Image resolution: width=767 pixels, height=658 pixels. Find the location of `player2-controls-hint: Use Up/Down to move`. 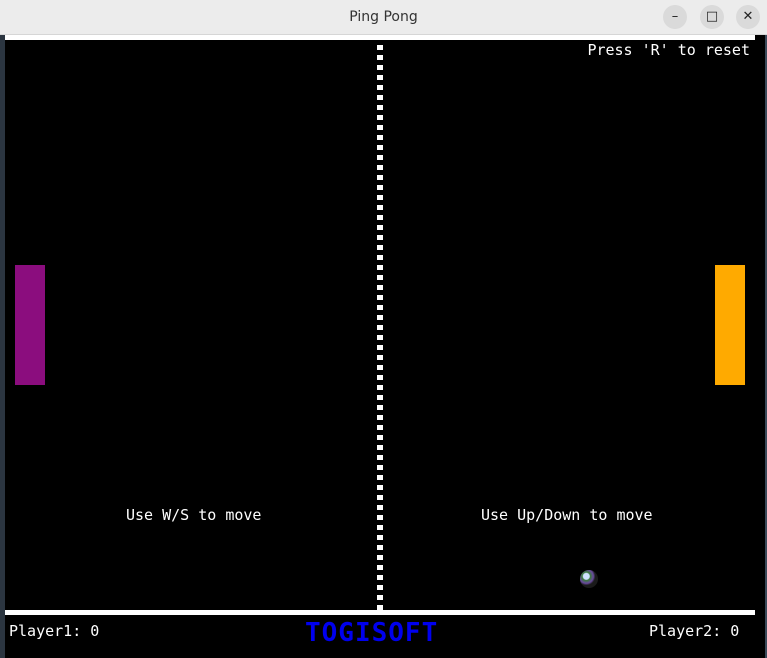

player2-controls-hint: Use Up/Down to move is located at coordinates (567, 515).